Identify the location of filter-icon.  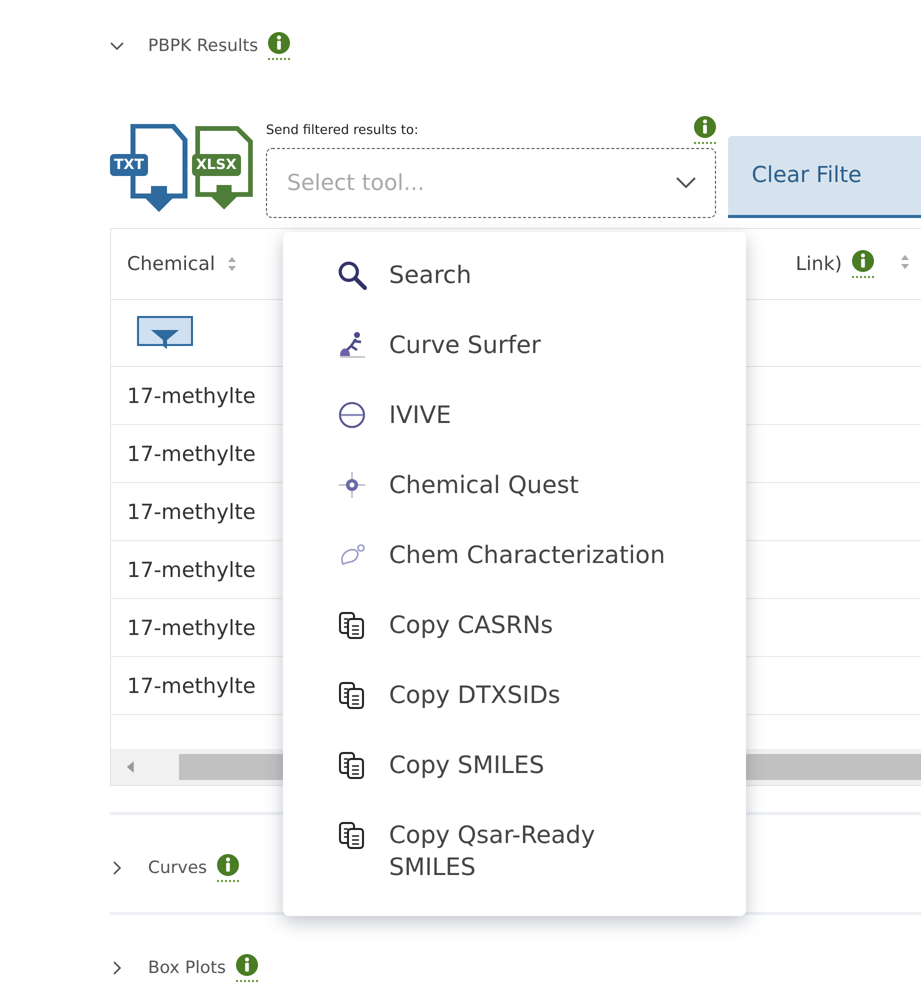
(165, 333).